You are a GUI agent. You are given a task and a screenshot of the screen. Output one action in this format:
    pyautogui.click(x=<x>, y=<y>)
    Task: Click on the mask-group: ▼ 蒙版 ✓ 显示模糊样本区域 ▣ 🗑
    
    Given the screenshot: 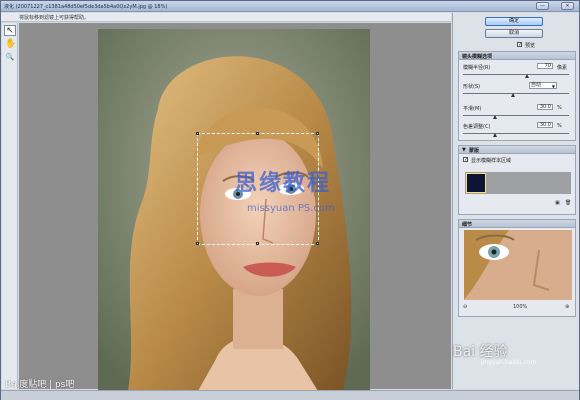 What is the action you would take?
    pyautogui.click(x=517, y=180)
    